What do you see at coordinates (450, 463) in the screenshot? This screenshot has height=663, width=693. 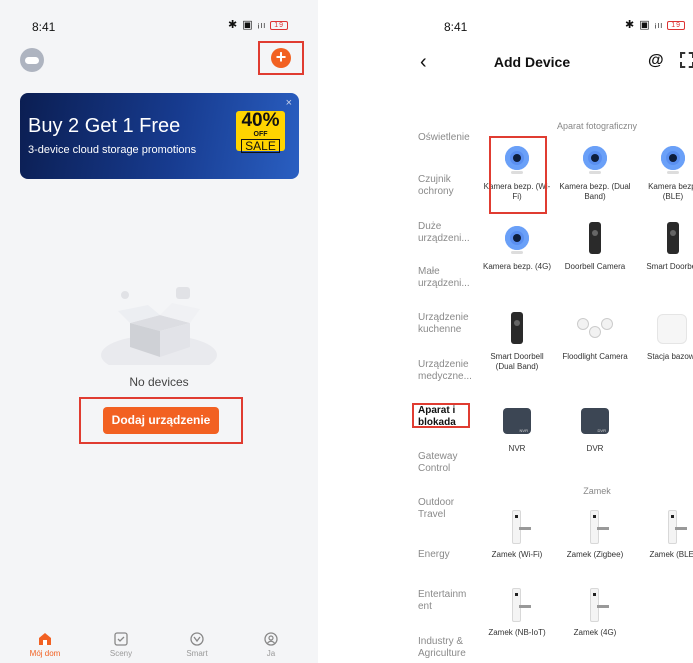 I see `category-item: Gateway Control` at bounding box center [450, 463].